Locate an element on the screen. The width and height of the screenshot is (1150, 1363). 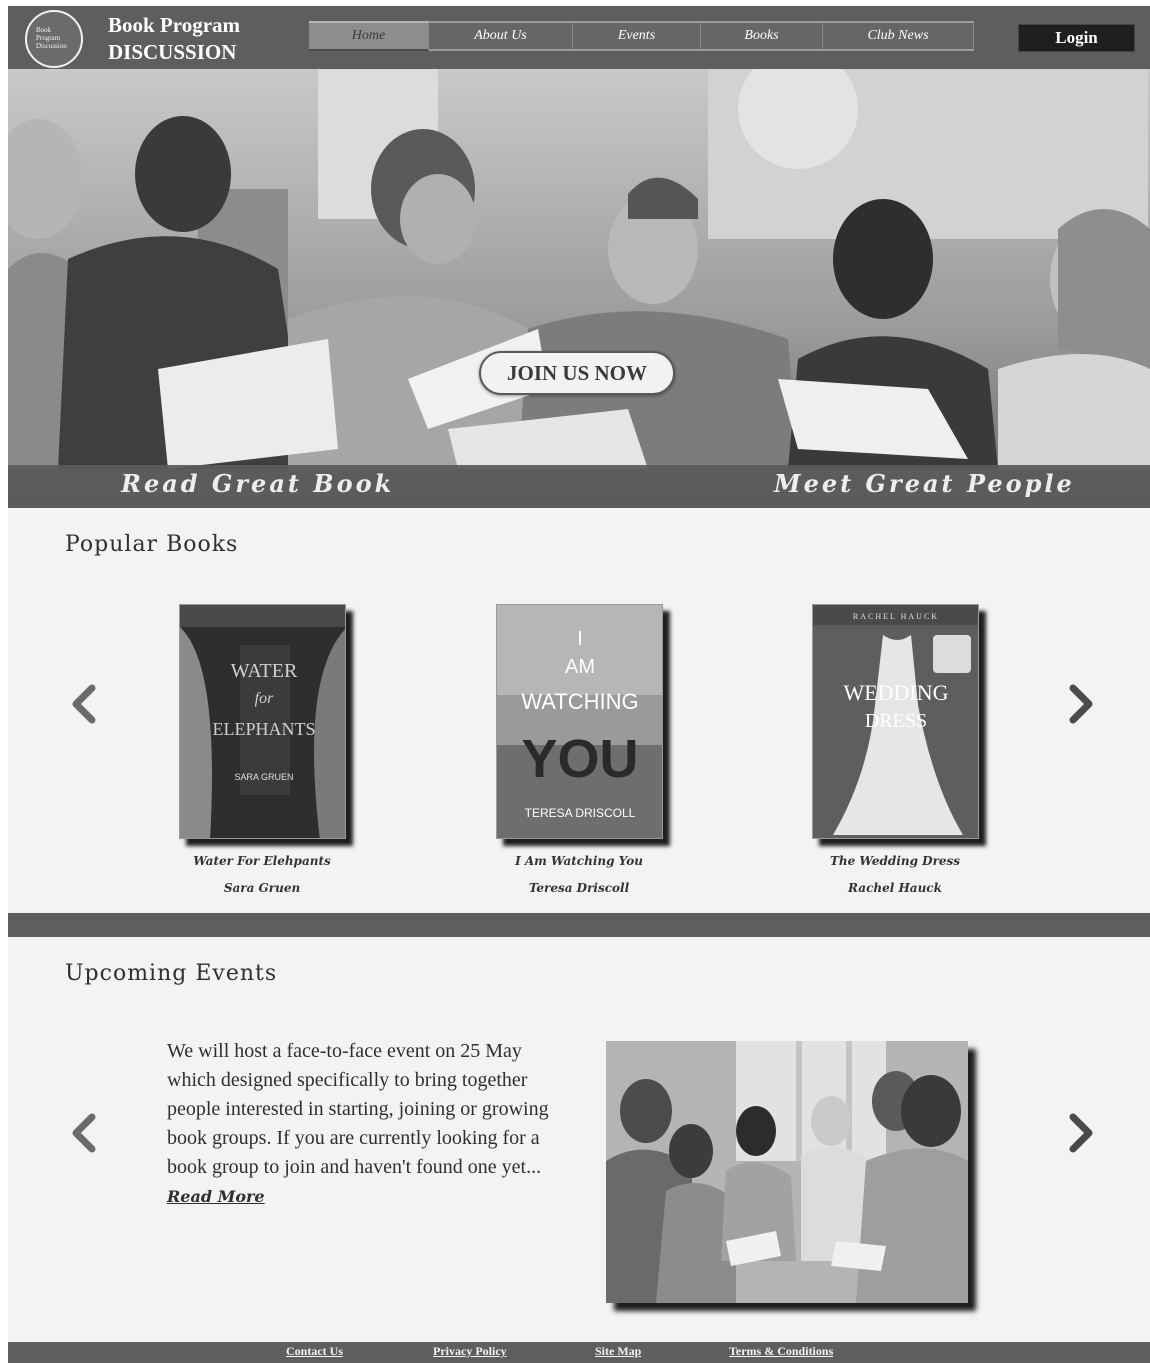
footer-link-privacy-policy: Privacy Policy is located at coordinates (470, 1351).